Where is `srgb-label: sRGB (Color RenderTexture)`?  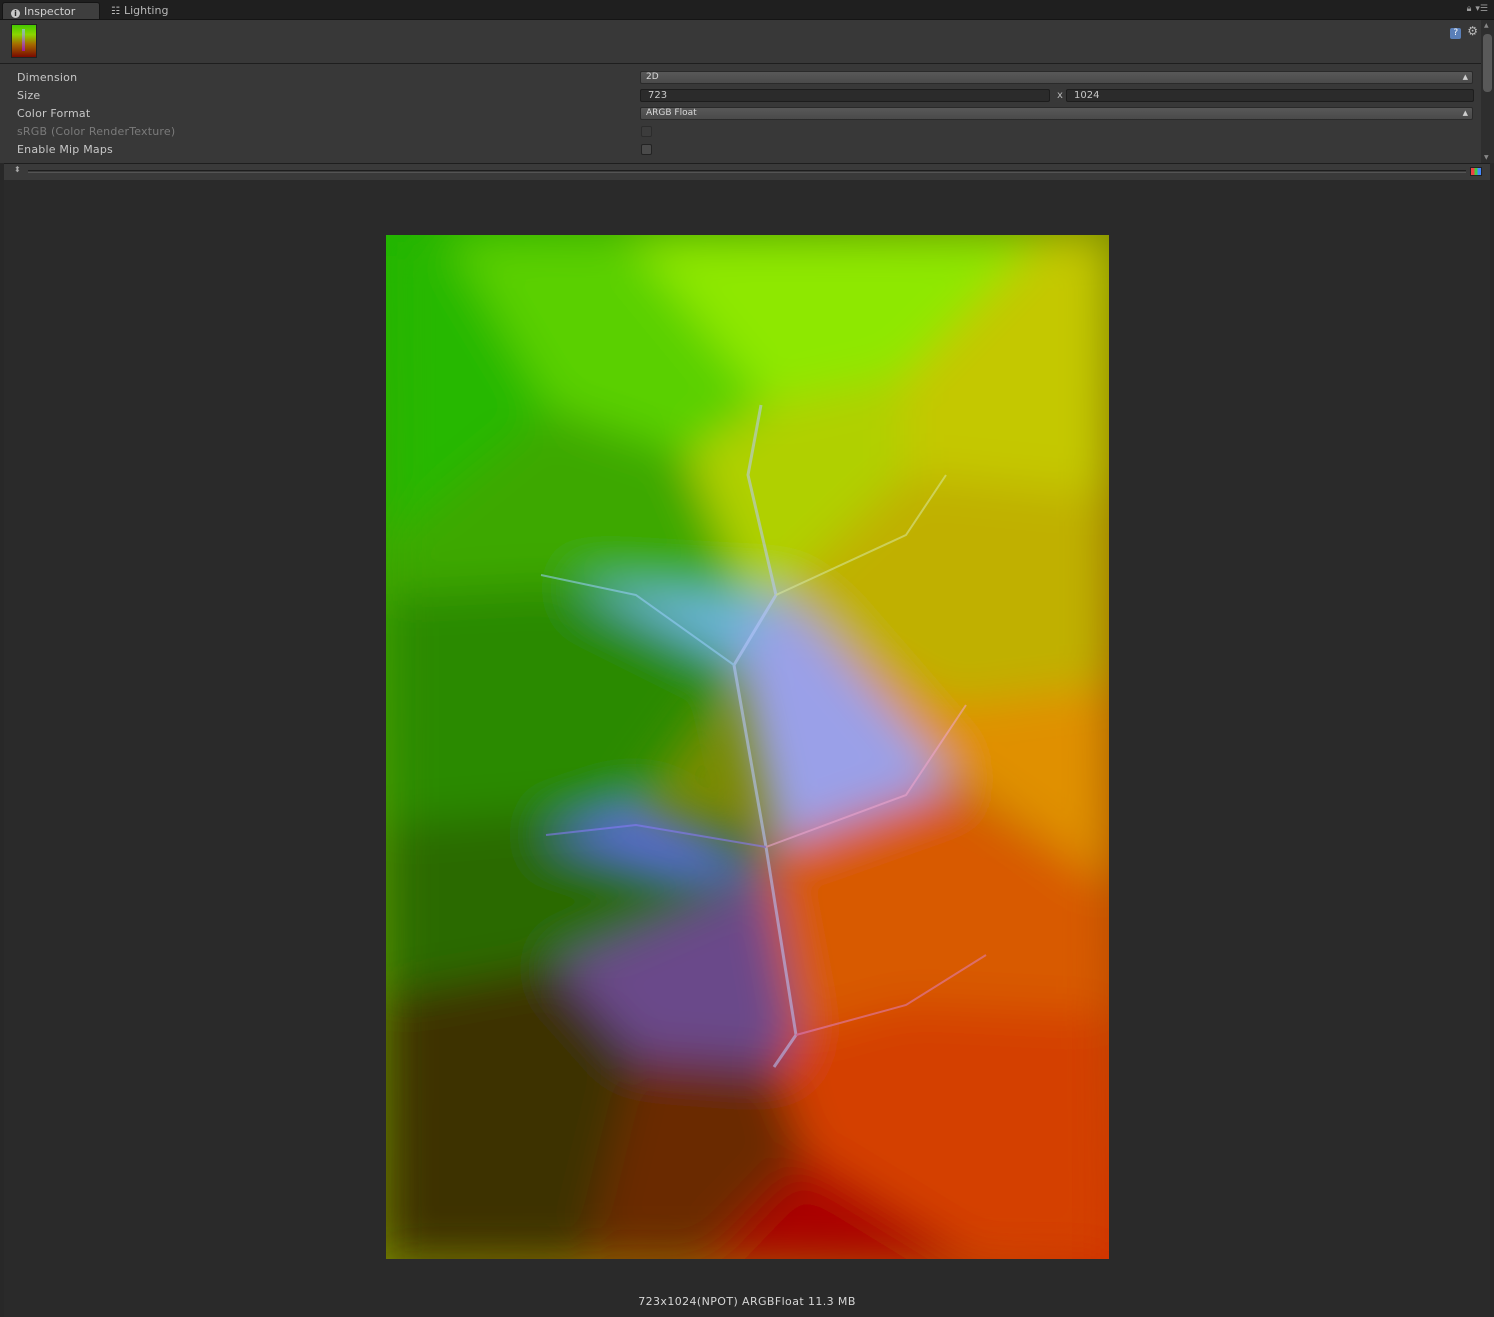
srgb-label: sRGB (Color RenderTexture) is located at coordinates (96, 131).